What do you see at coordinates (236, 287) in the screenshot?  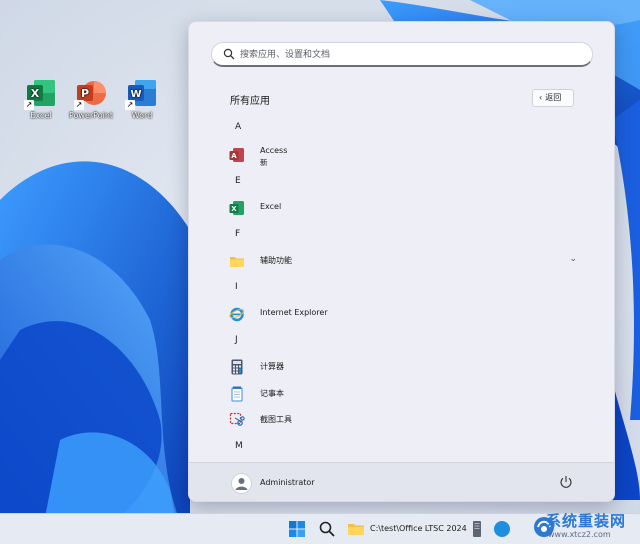 I see `group-letter-i: I` at bounding box center [236, 287].